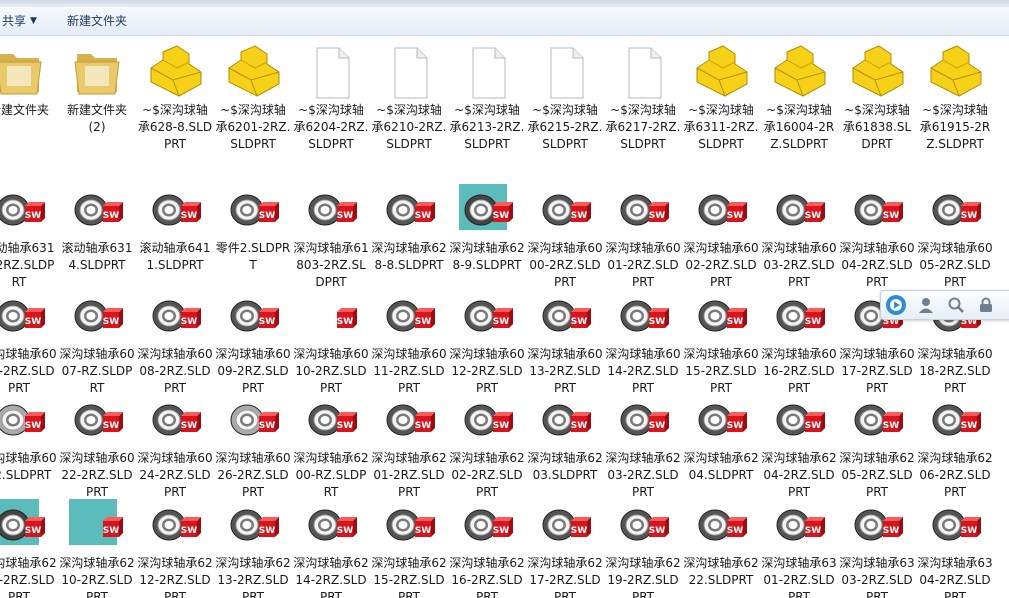  Describe the element at coordinates (25, 420) in the screenshot. I see `bearing-light-icon: SW` at that location.